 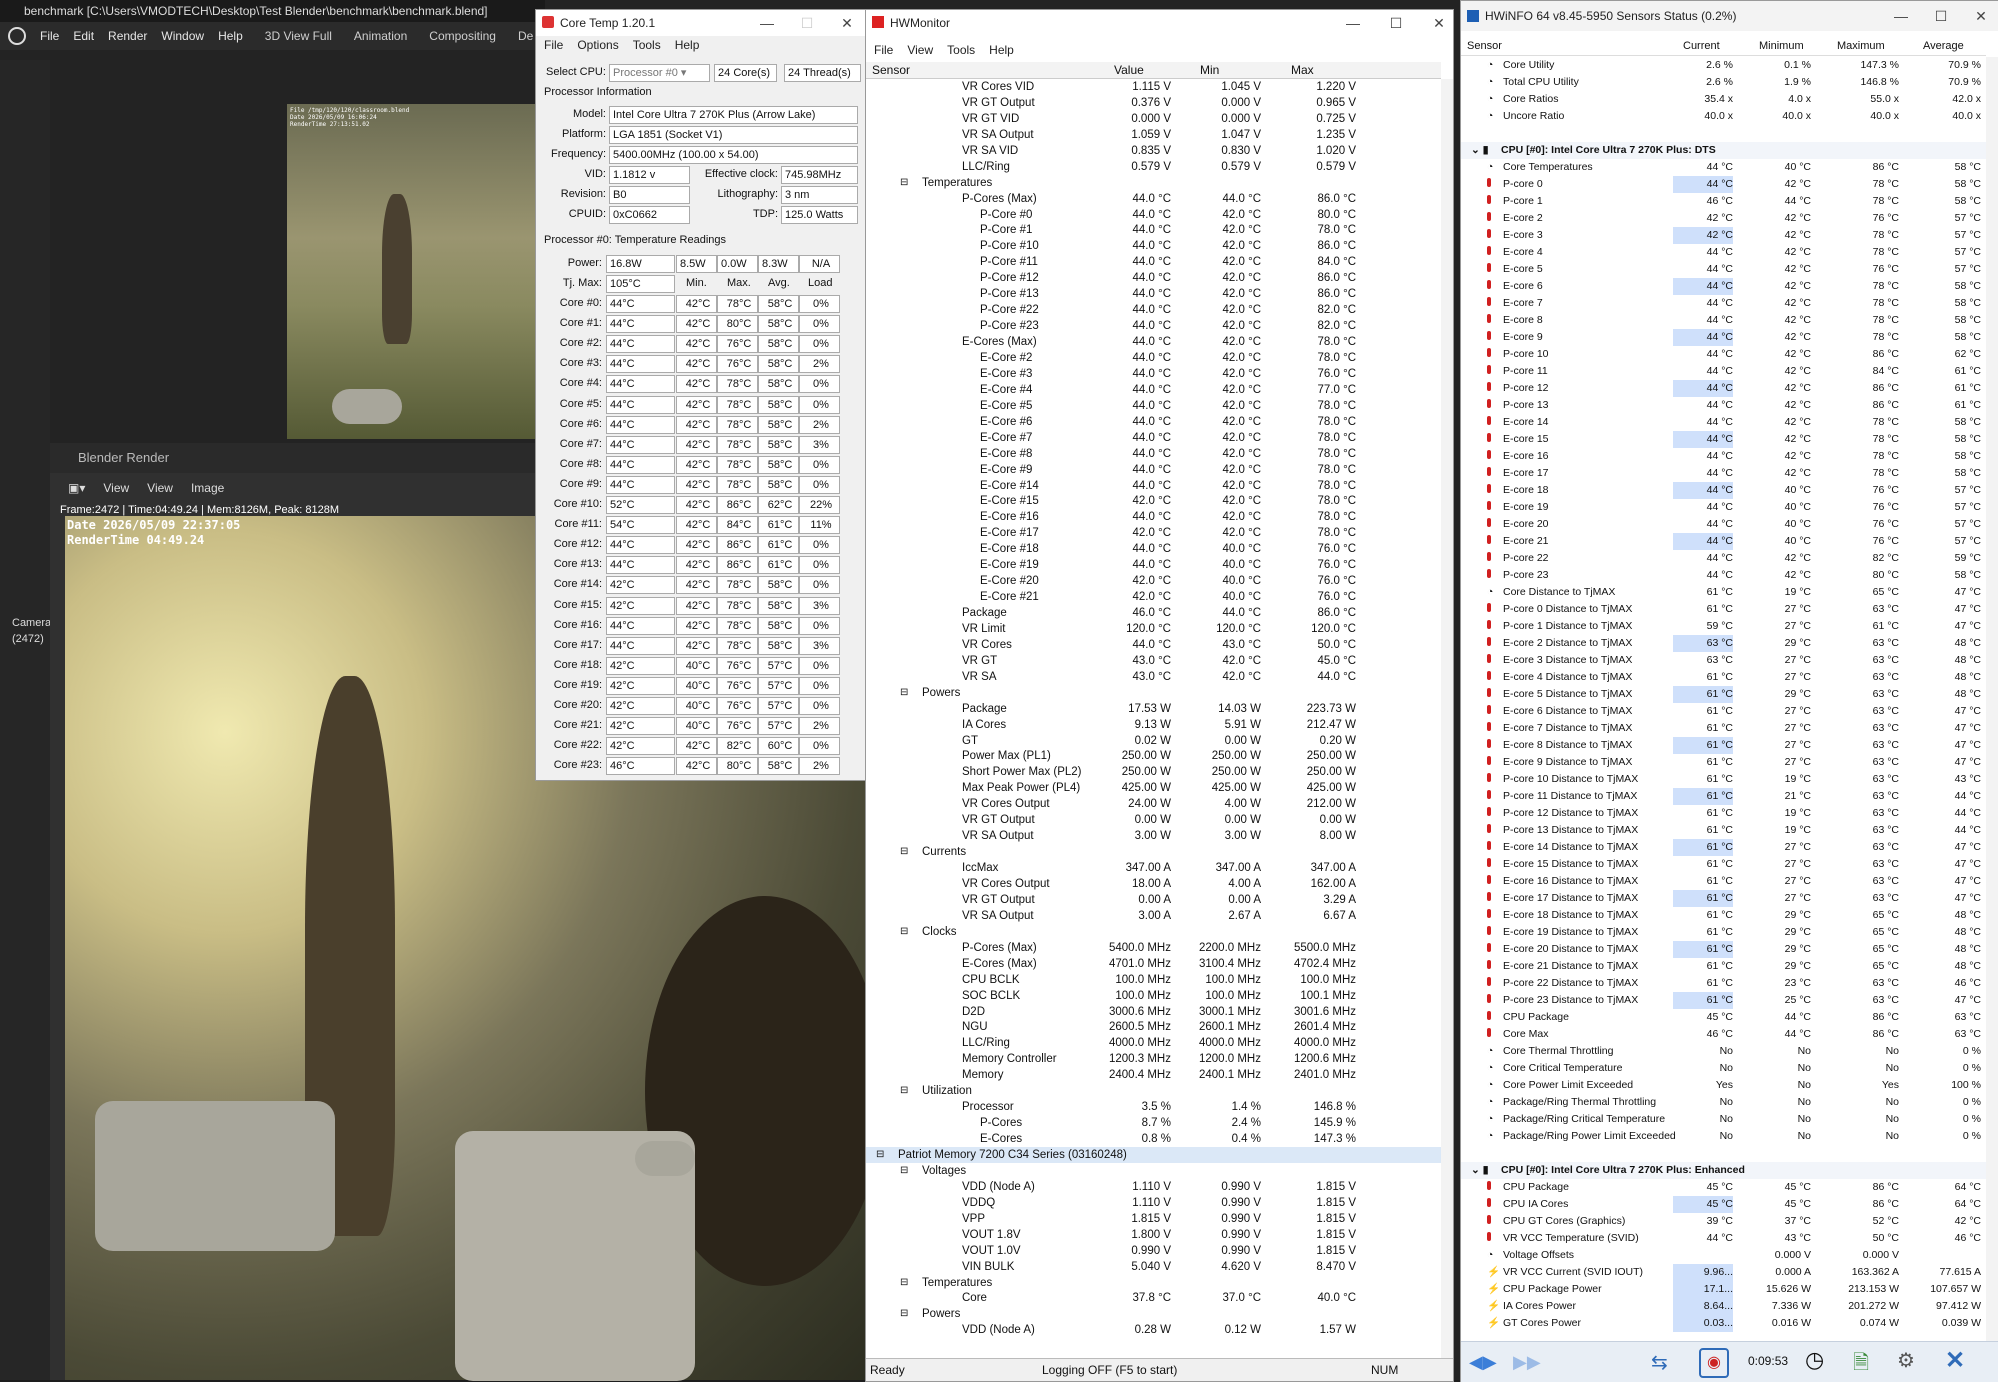 What do you see at coordinates (1153, 310) in the screenshot?
I see `hw-sensor-row: P-Core #22 44.0 °C 42.0 °C 82.0 °C` at bounding box center [1153, 310].